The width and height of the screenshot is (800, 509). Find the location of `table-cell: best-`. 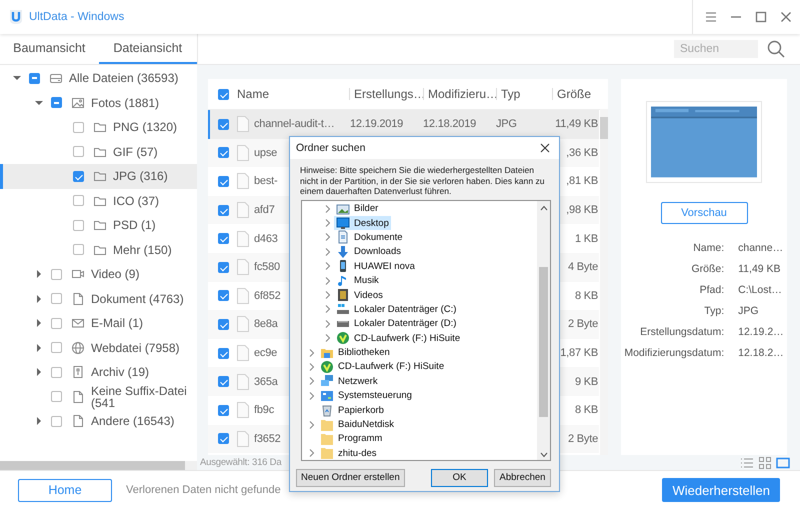

table-cell: best- is located at coordinates (266, 181).